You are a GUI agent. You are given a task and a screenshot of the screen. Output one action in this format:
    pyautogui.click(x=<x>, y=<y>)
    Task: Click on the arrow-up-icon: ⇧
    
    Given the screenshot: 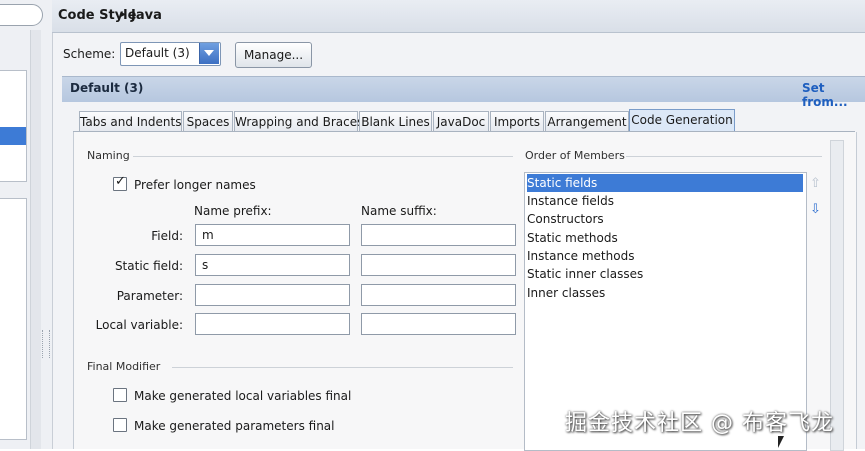 What is the action you would take?
    pyautogui.click(x=815, y=183)
    